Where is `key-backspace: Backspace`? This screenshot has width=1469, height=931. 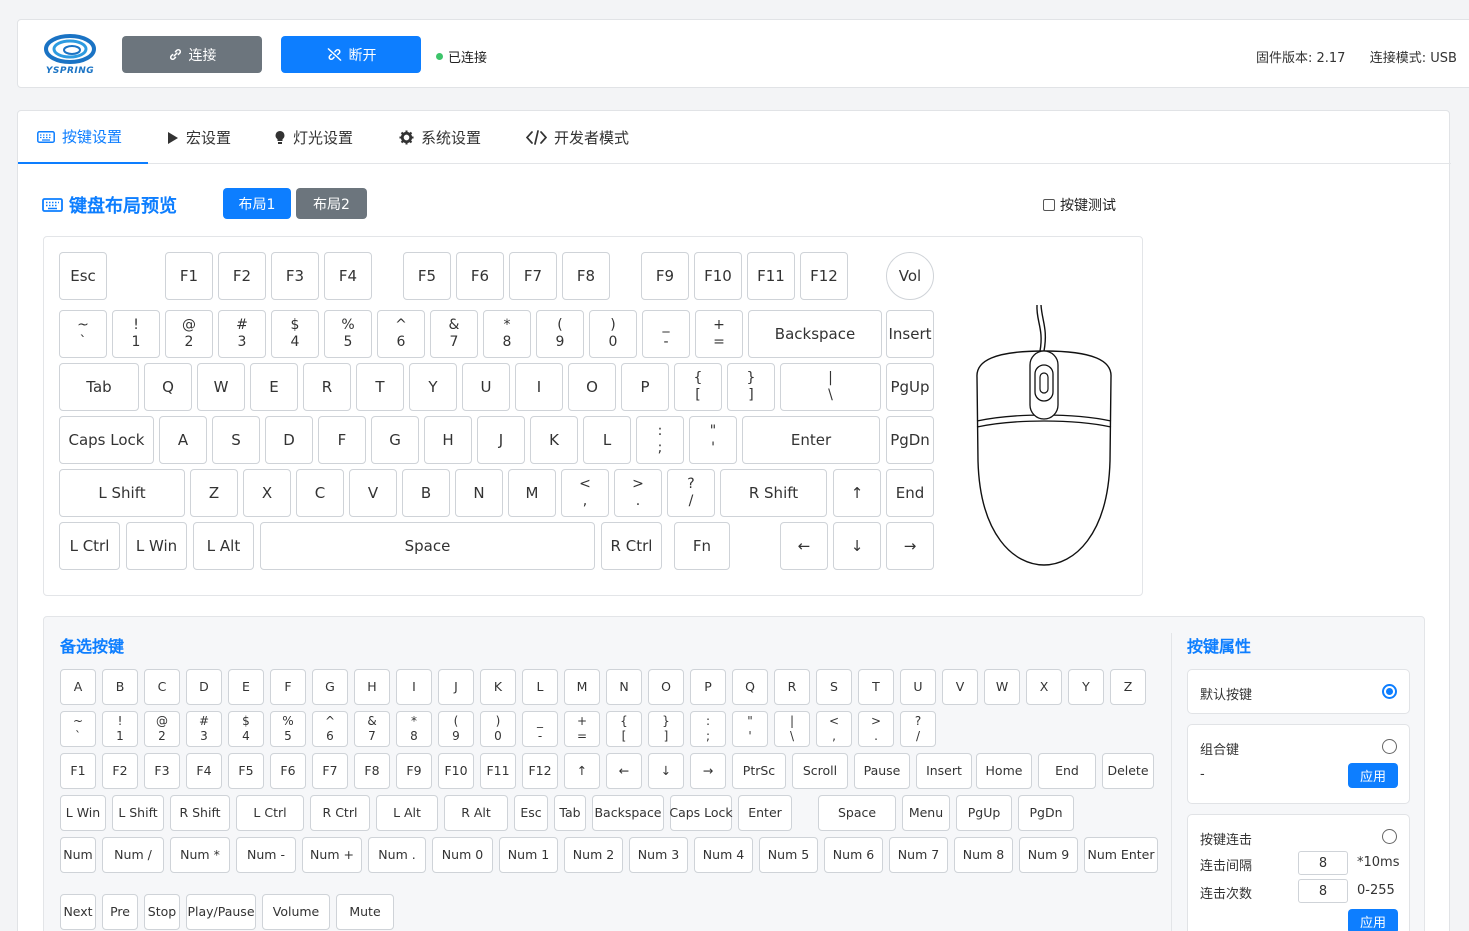 key-backspace: Backspace is located at coordinates (815, 334).